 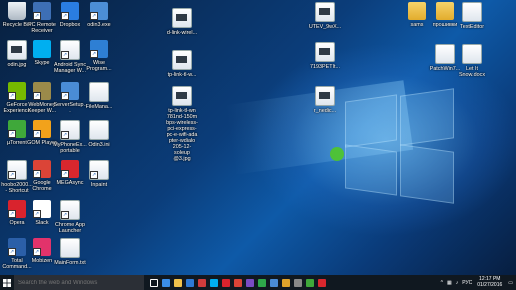 I want to click on opera-icon: ↗, so click(x=17, y=209).